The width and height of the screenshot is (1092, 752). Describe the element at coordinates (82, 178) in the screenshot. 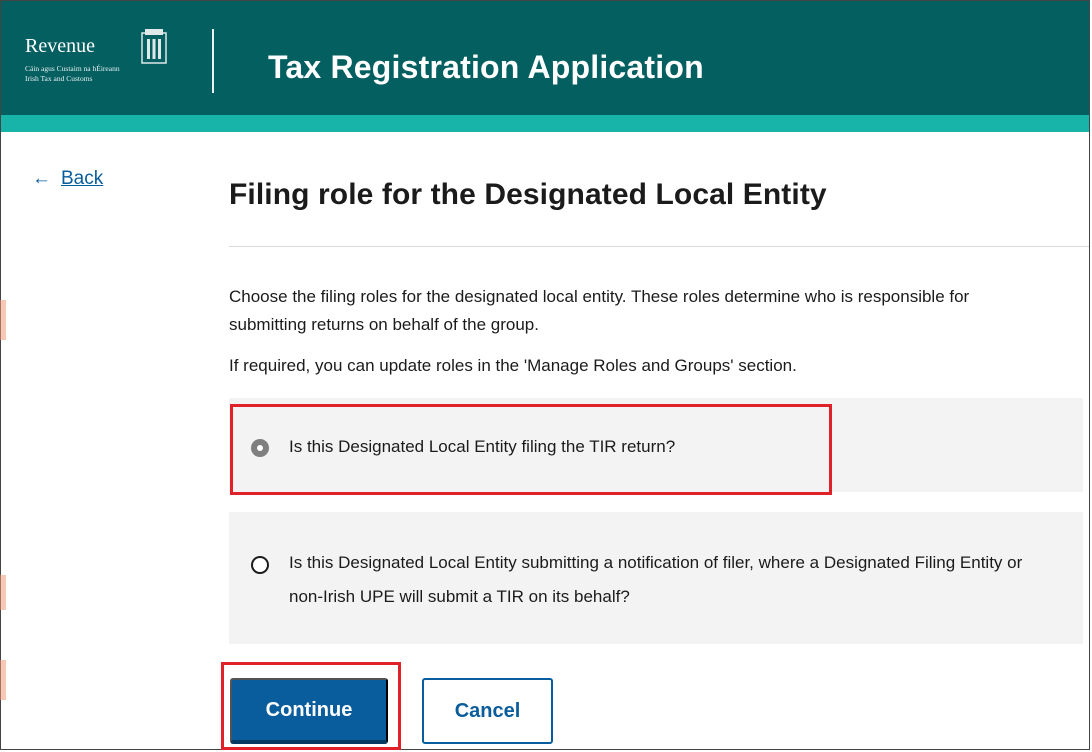

I see `back-label: Back` at that location.